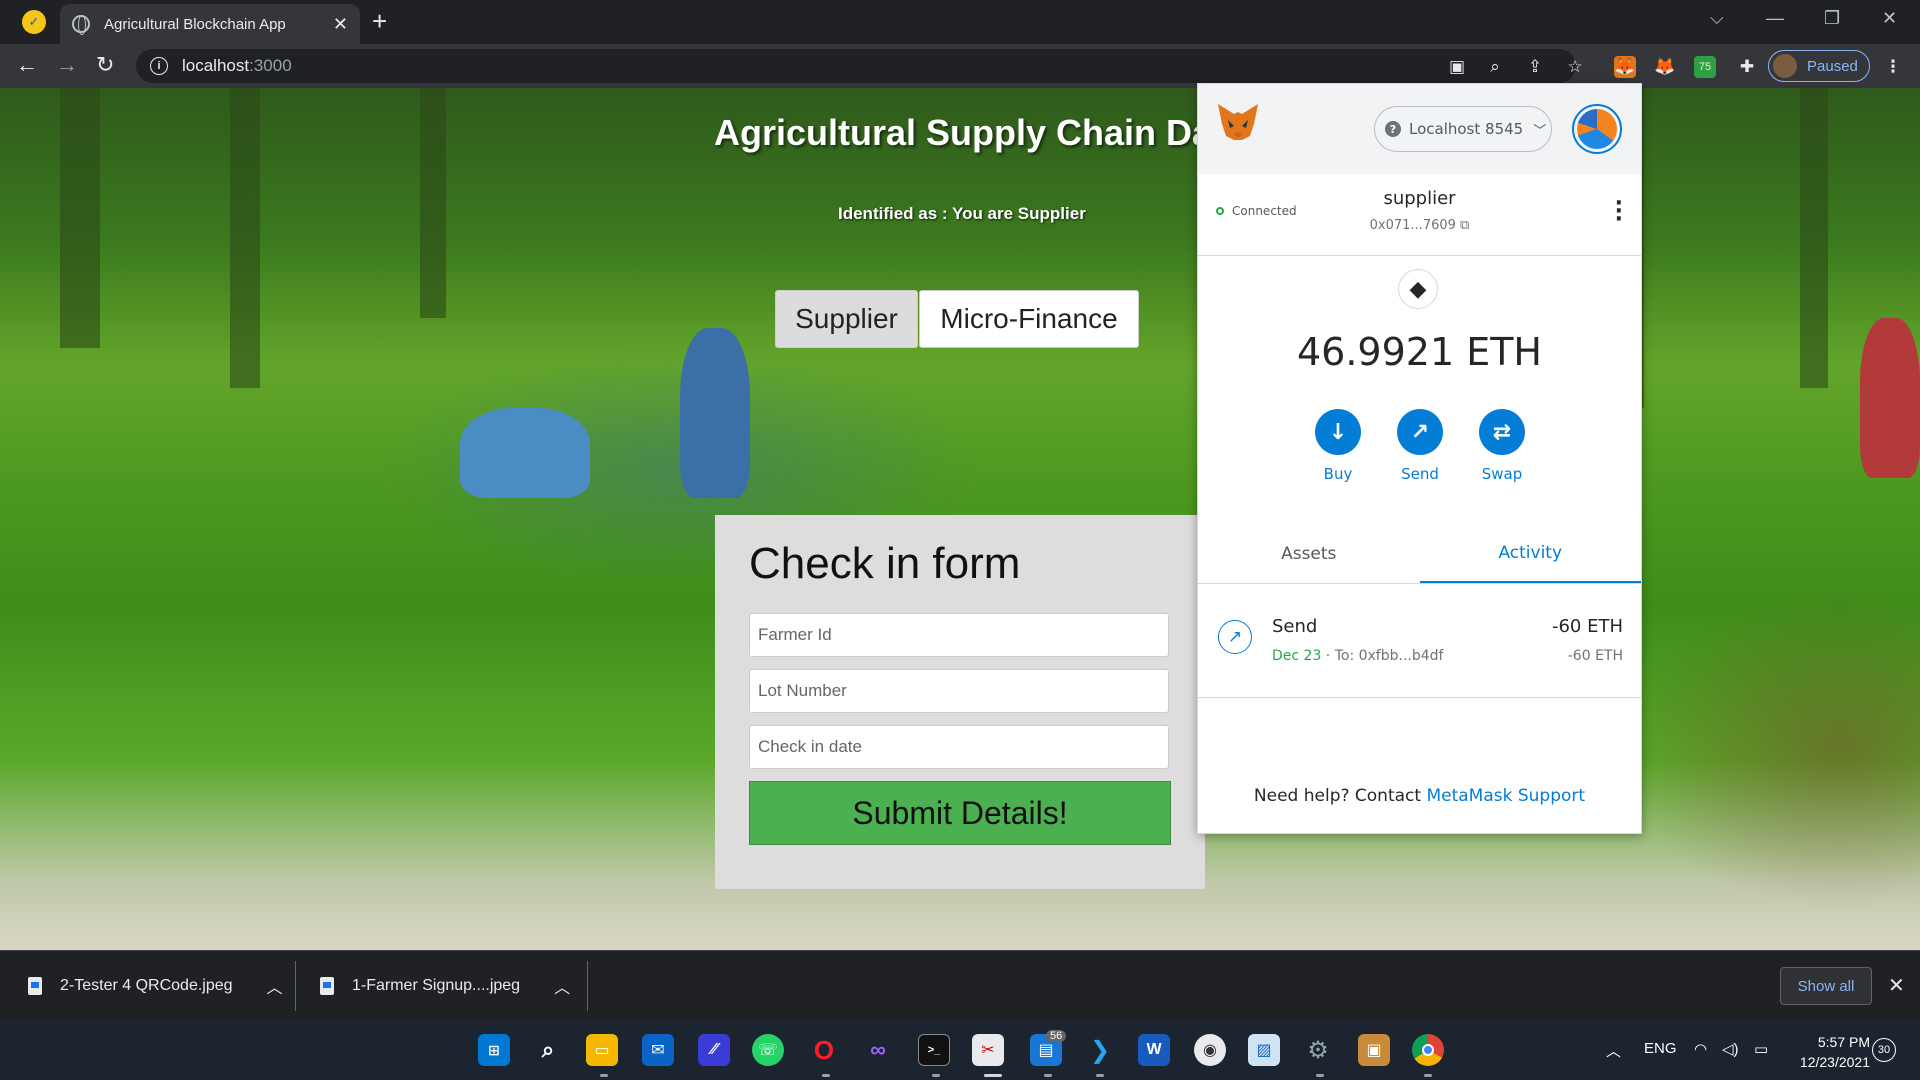 The width and height of the screenshot is (1920, 1080). What do you see at coordinates (1264, 1050) in the screenshot?
I see `photos-icon: ▨` at bounding box center [1264, 1050].